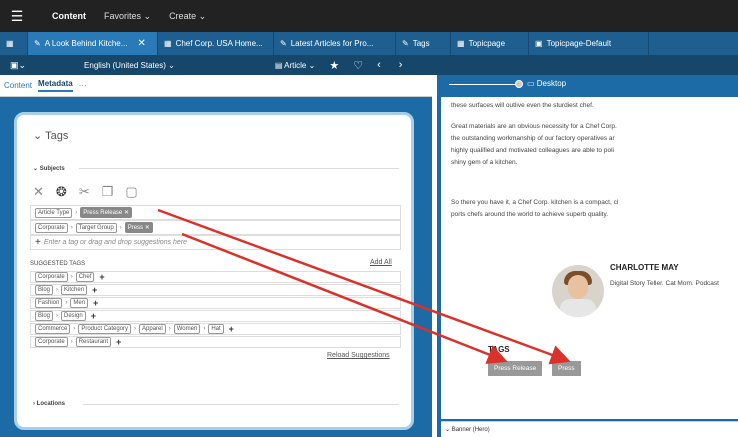  I want to click on tab-article: ✎ A Look Behind Kitche... ✕, so click(93, 43).